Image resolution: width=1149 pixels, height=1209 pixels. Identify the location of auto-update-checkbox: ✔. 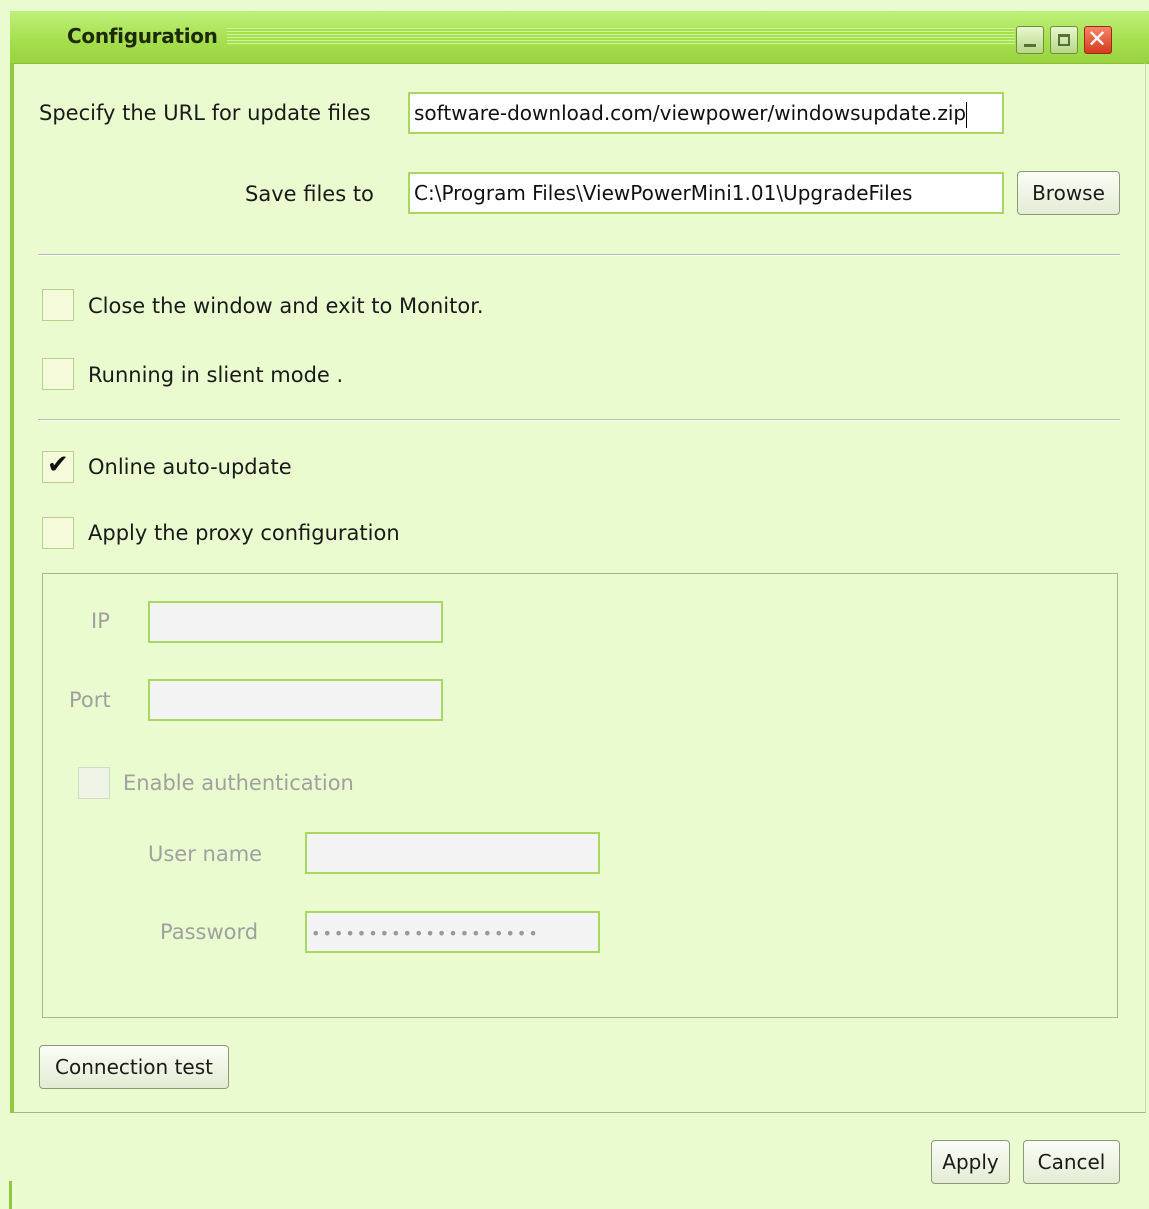
(58, 466).